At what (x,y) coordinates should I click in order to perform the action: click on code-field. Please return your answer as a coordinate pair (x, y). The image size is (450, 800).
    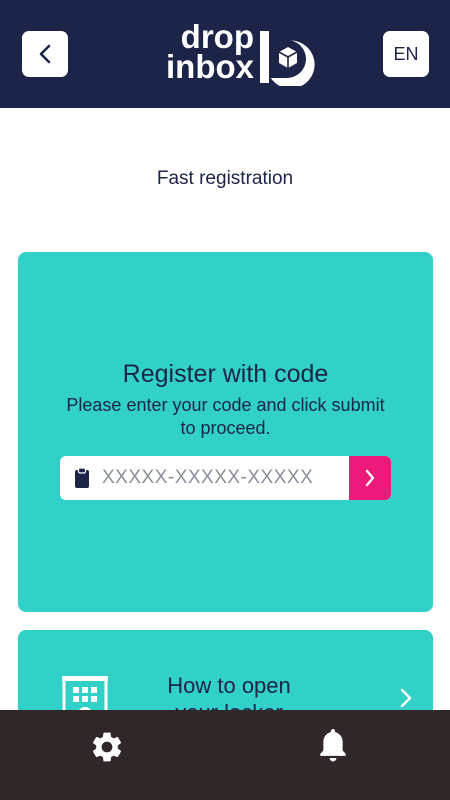
    Looking at the image, I should click on (225, 478).